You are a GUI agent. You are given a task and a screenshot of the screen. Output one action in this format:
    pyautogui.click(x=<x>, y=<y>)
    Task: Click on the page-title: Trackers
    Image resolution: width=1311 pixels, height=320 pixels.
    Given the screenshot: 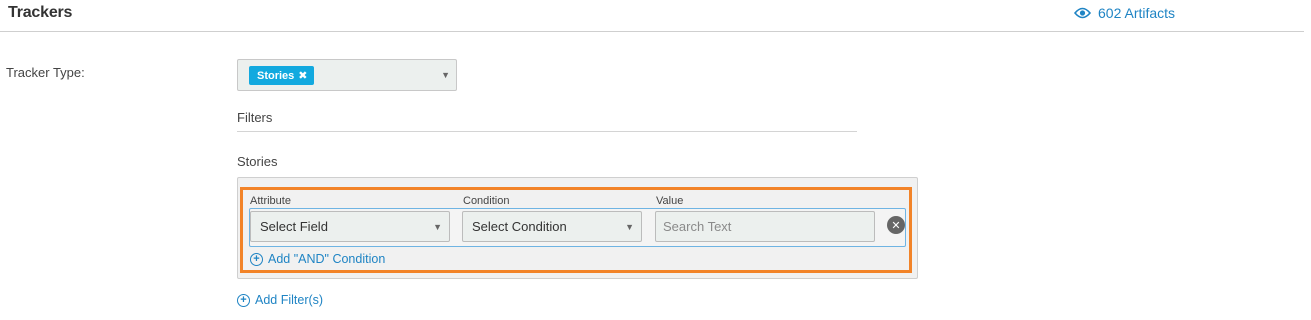 What is the action you would take?
    pyautogui.click(x=40, y=12)
    